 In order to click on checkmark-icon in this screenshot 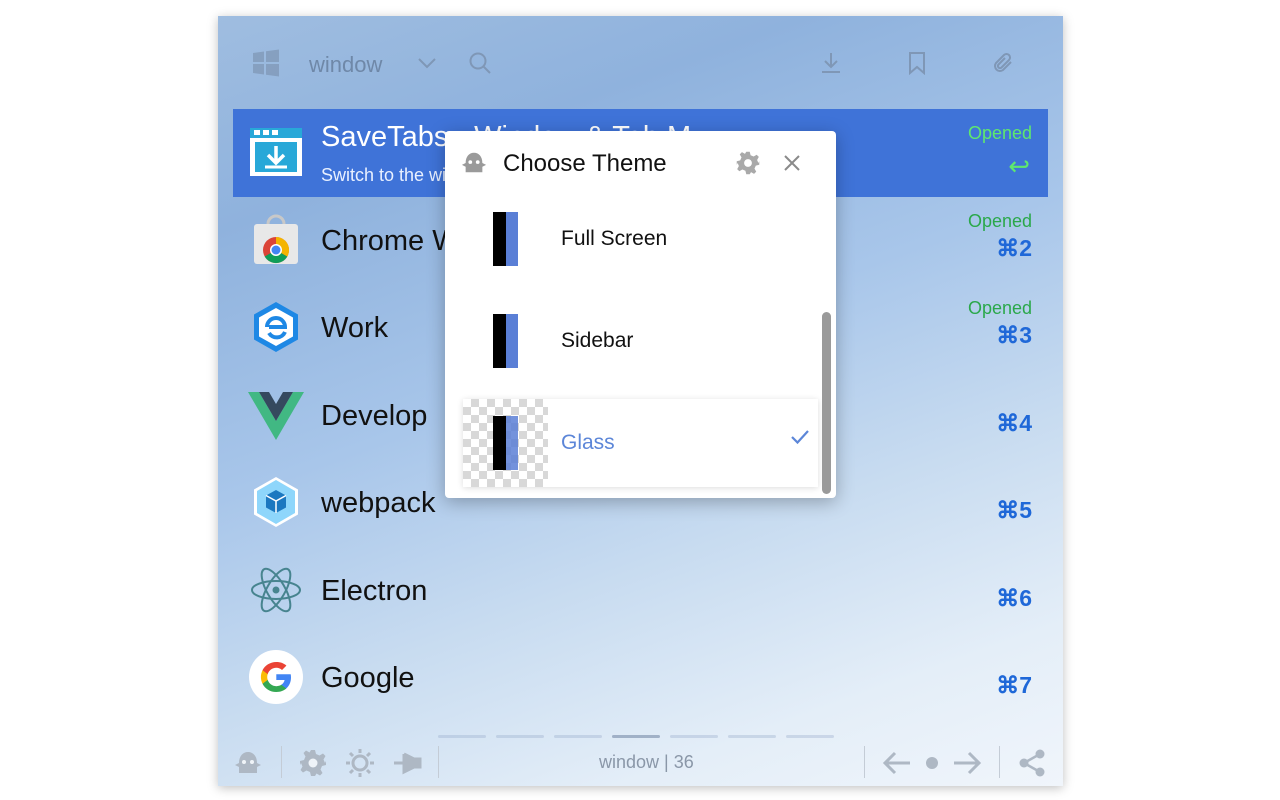, I will do `click(800, 439)`.